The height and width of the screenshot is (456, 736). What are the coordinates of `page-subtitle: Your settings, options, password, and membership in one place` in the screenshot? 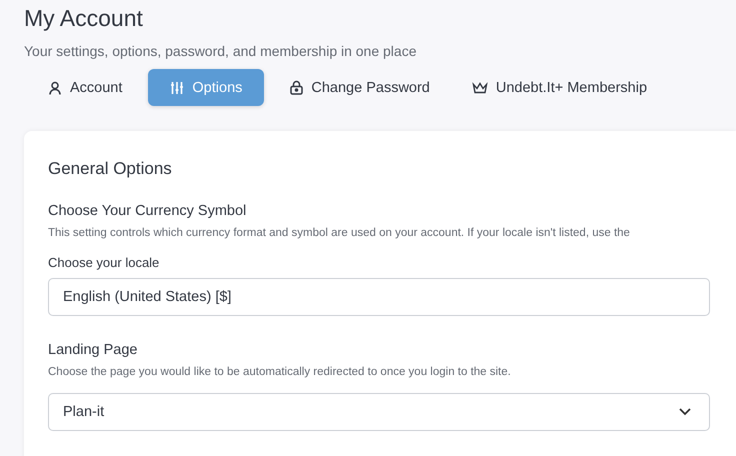 It's located at (221, 51).